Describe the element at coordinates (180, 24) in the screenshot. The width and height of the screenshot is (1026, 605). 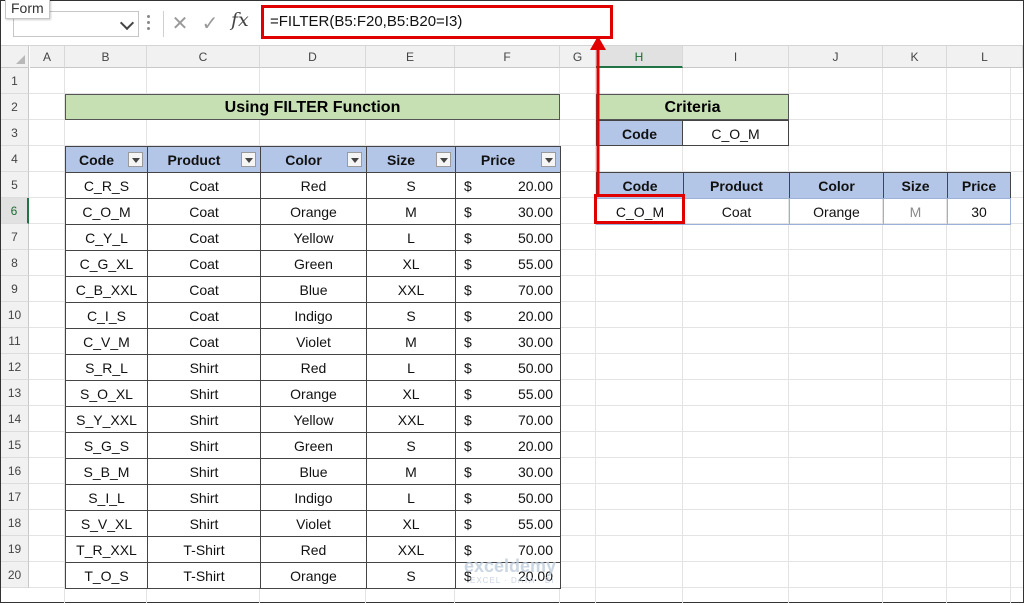
I see `close-icon: ✕` at that location.